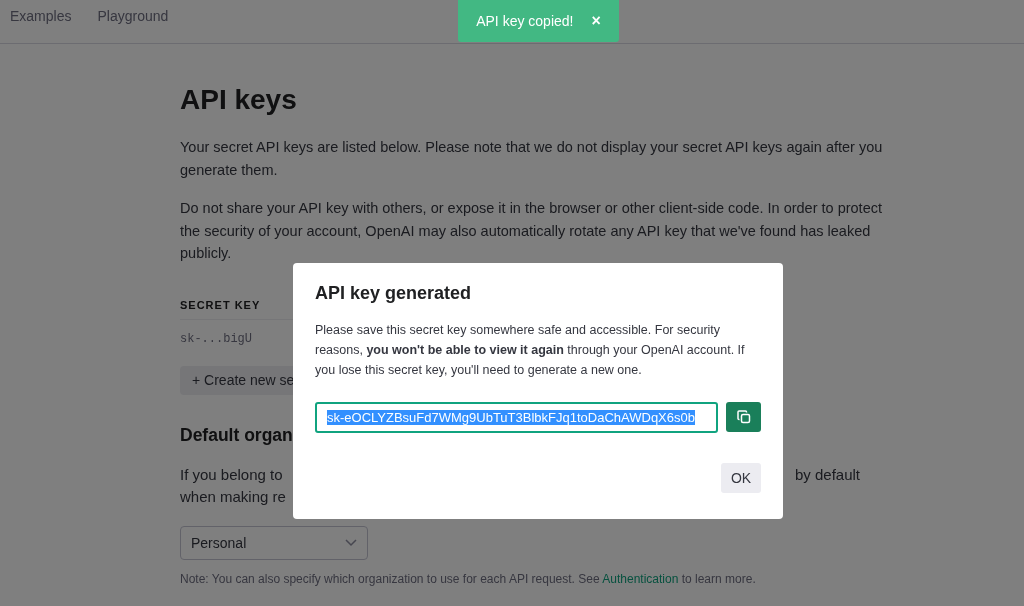 This screenshot has width=1024, height=606. Describe the element at coordinates (351, 542) in the screenshot. I see `chevron-down-icon` at that location.